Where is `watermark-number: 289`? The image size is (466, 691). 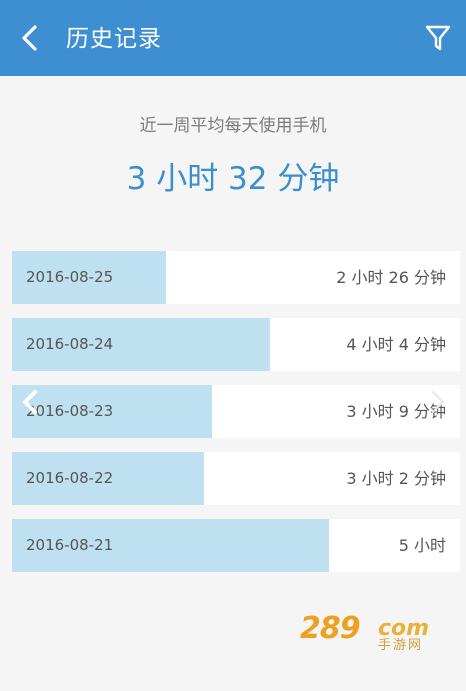
watermark-number: 289 is located at coordinates (330, 628).